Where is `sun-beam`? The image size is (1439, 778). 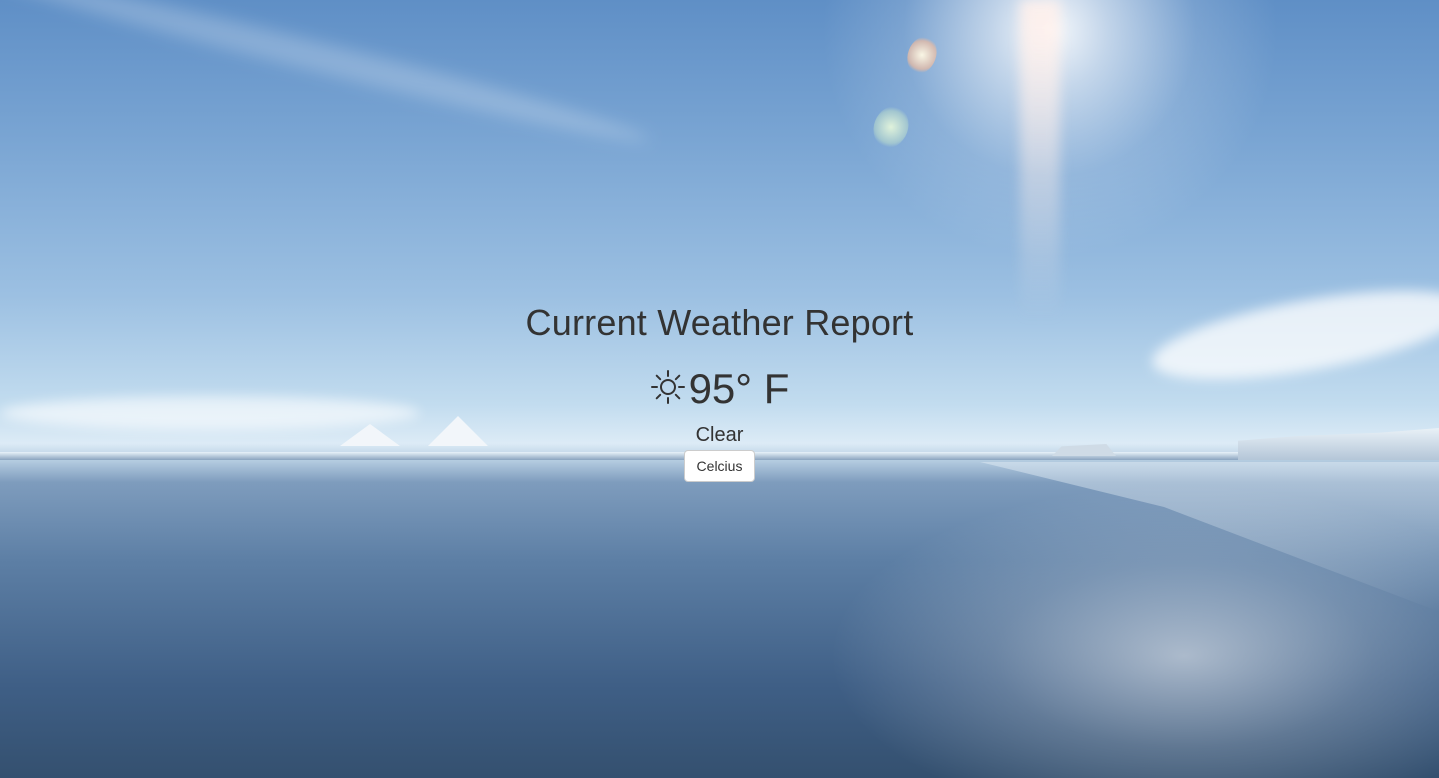 sun-beam is located at coordinates (1040, 160).